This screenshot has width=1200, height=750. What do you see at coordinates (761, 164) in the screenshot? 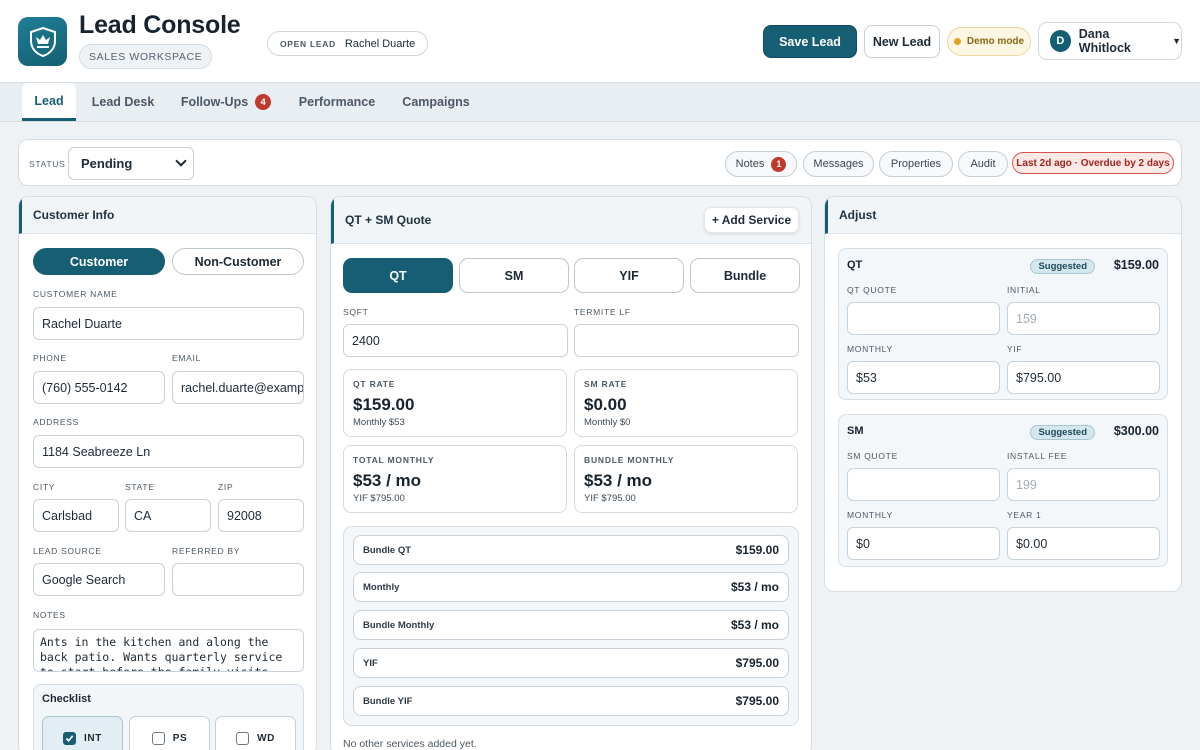
I see `notes-chip: Notes 1` at bounding box center [761, 164].